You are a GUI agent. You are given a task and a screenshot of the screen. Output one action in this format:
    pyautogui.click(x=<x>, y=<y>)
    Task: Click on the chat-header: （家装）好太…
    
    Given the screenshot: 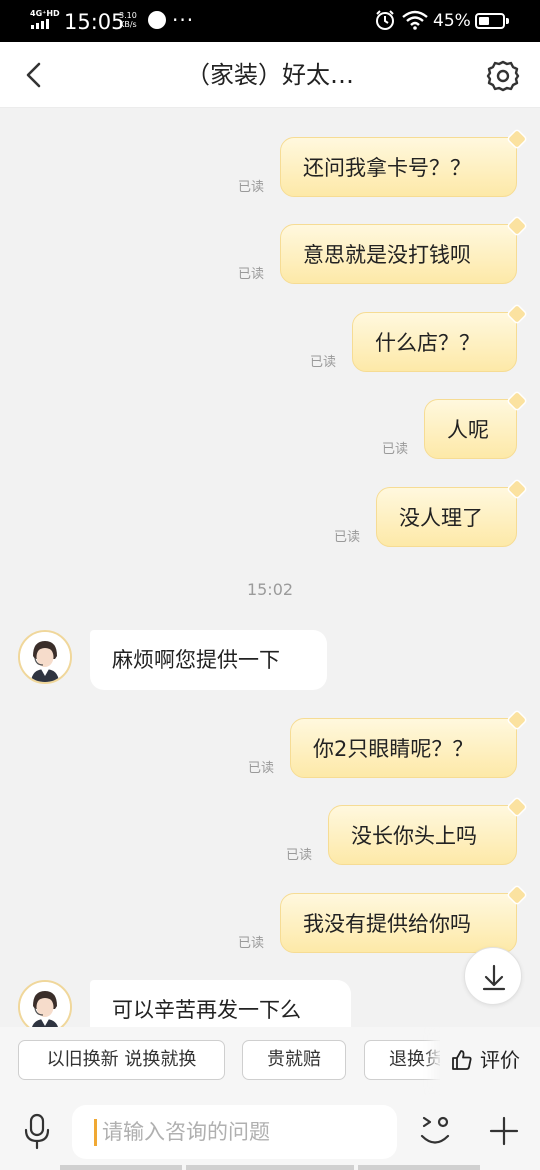 What is the action you would take?
    pyautogui.click(x=270, y=75)
    